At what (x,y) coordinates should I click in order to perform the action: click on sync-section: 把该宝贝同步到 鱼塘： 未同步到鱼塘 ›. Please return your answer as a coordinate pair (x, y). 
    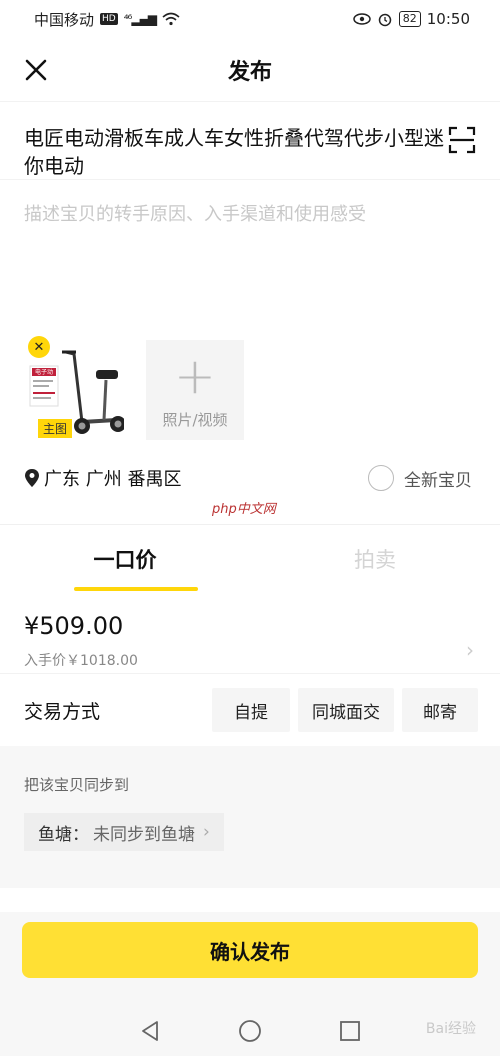
    Looking at the image, I should click on (250, 817).